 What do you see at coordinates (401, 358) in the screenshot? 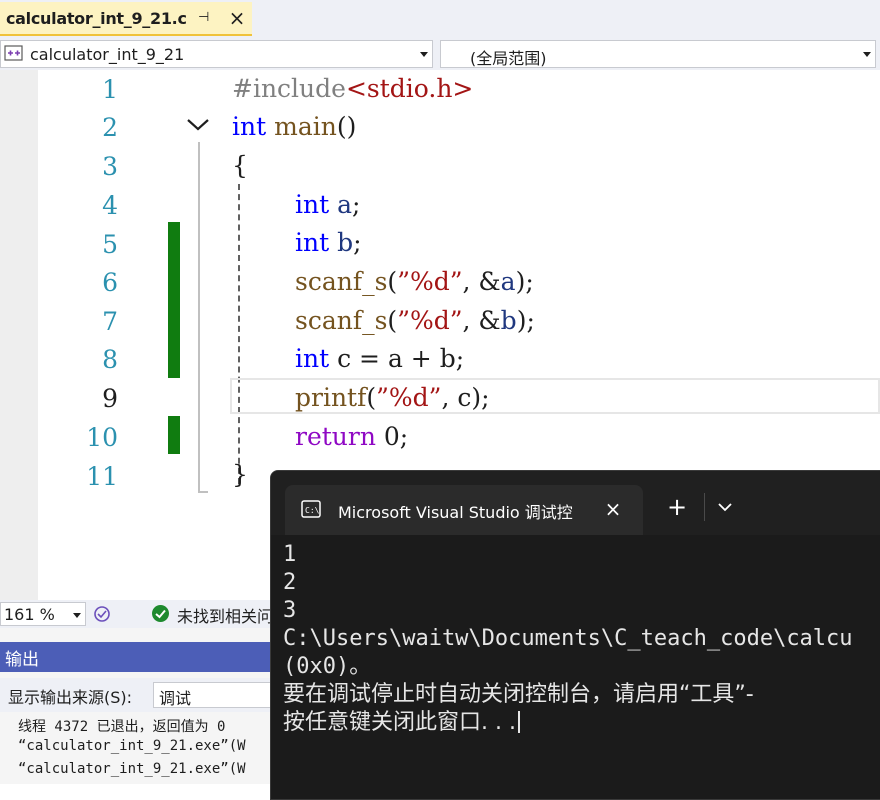
I see `expression: c = a + b;` at bounding box center [401, 358].